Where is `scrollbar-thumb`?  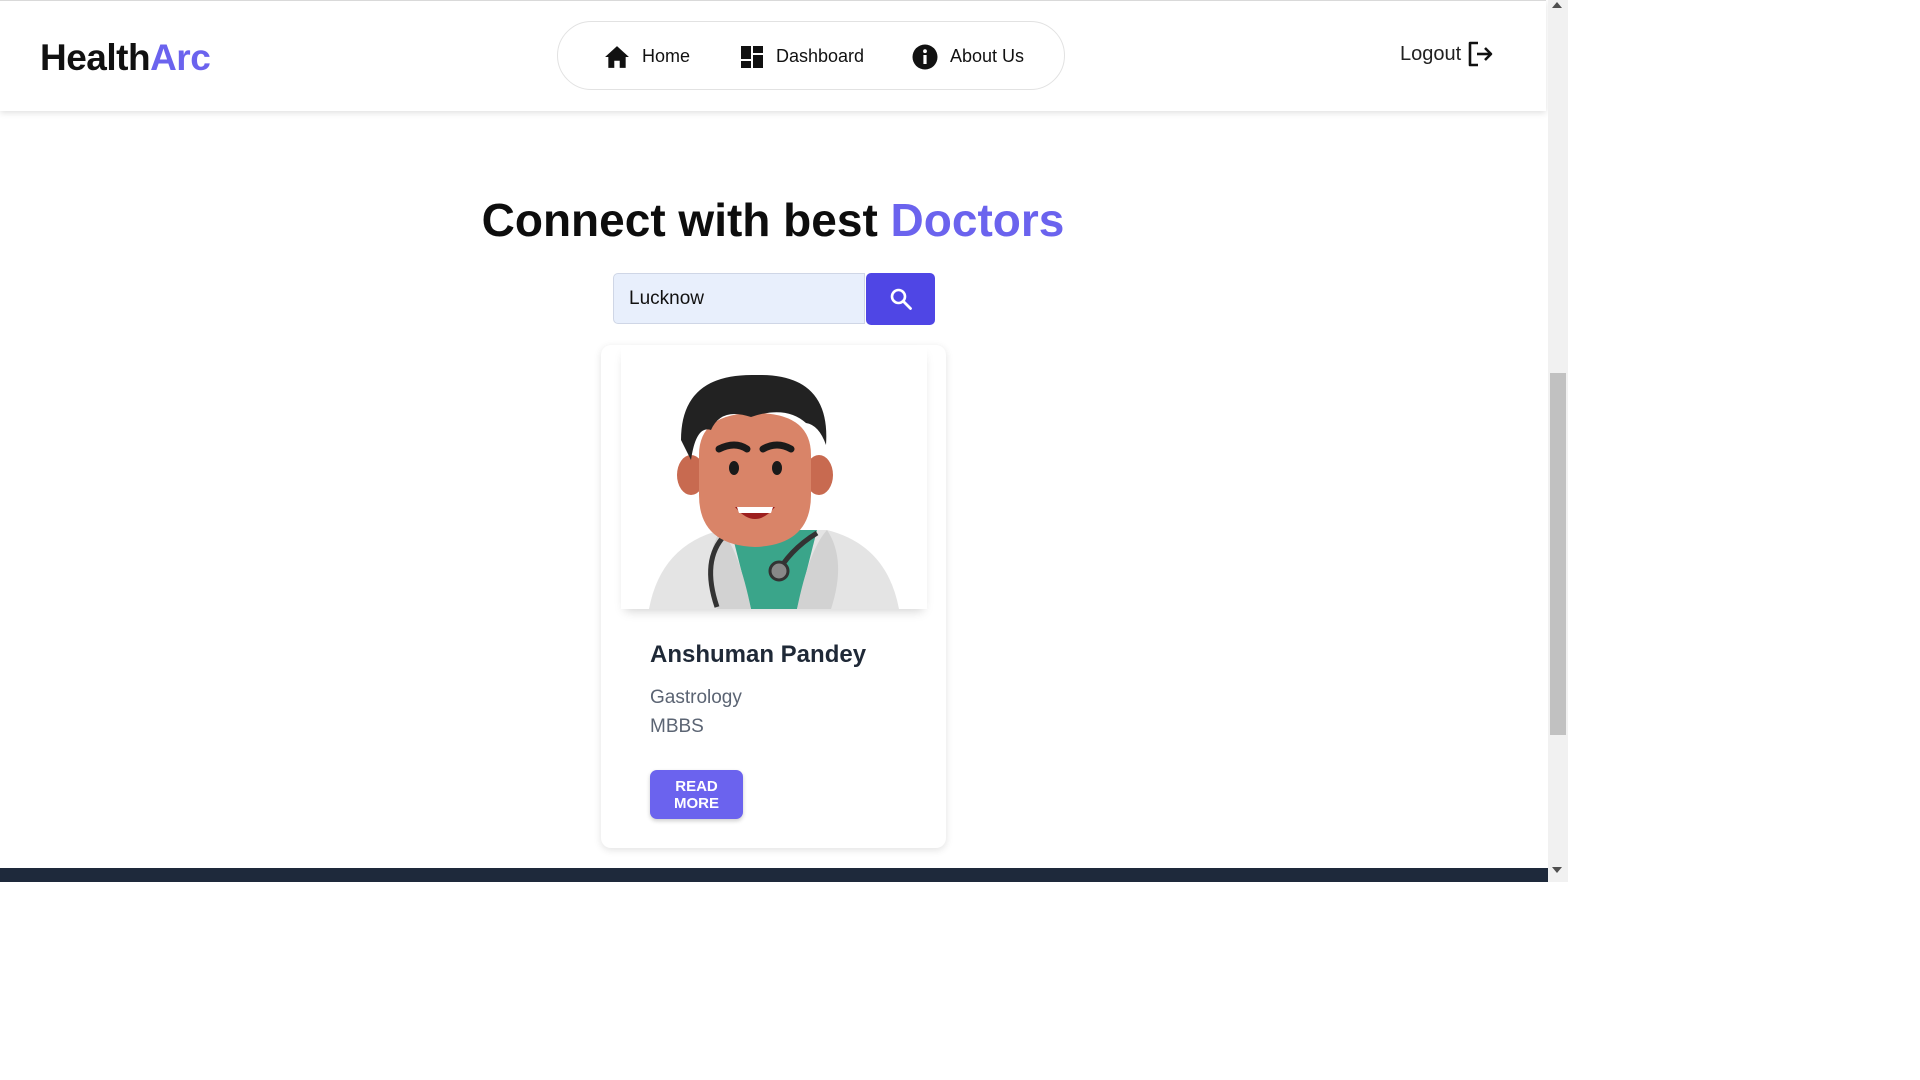
scrollbar-thumb is located at coordinates (1558, 554).